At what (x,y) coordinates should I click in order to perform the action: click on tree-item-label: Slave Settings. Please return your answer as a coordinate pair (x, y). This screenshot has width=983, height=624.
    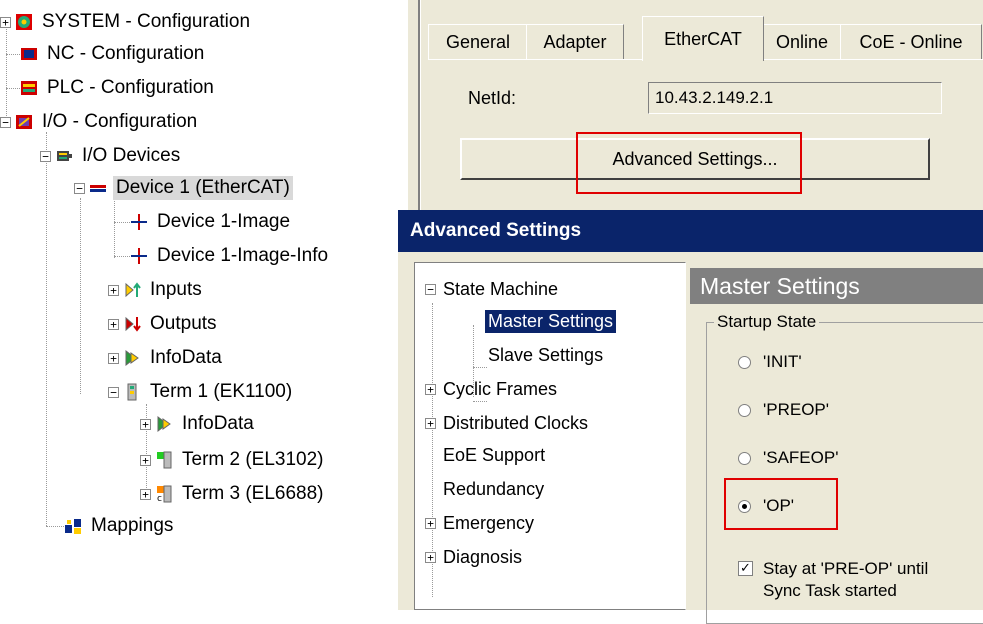
    Looking at the image, I should click on (546, 354).